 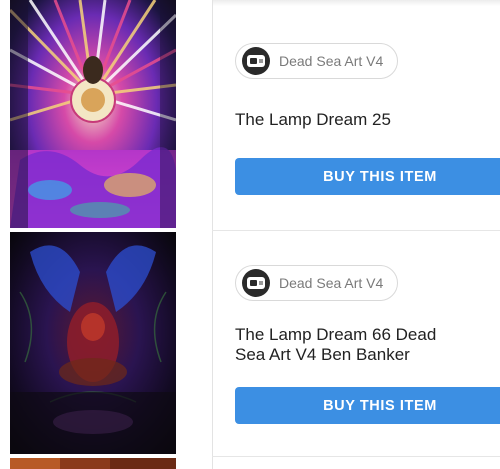 What do you see at coordinates (356, 3) in the screenshot?
I see `top-edge` at bounding box center [356, 3].